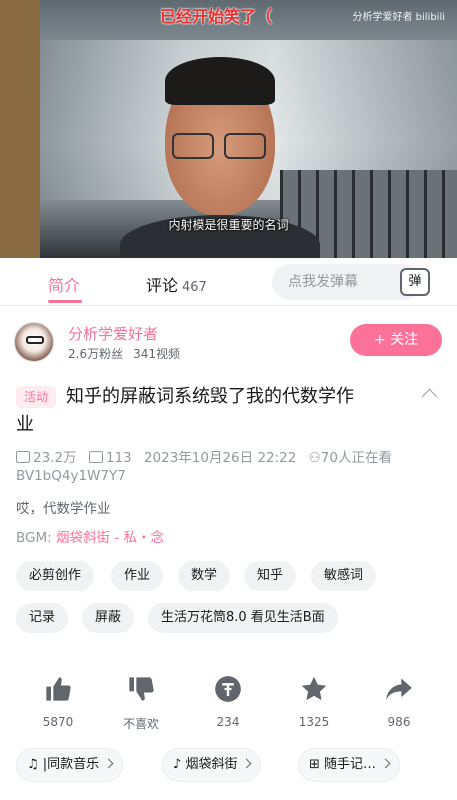  I want to click on tab-comments-label: 评论, so click(162, 285).